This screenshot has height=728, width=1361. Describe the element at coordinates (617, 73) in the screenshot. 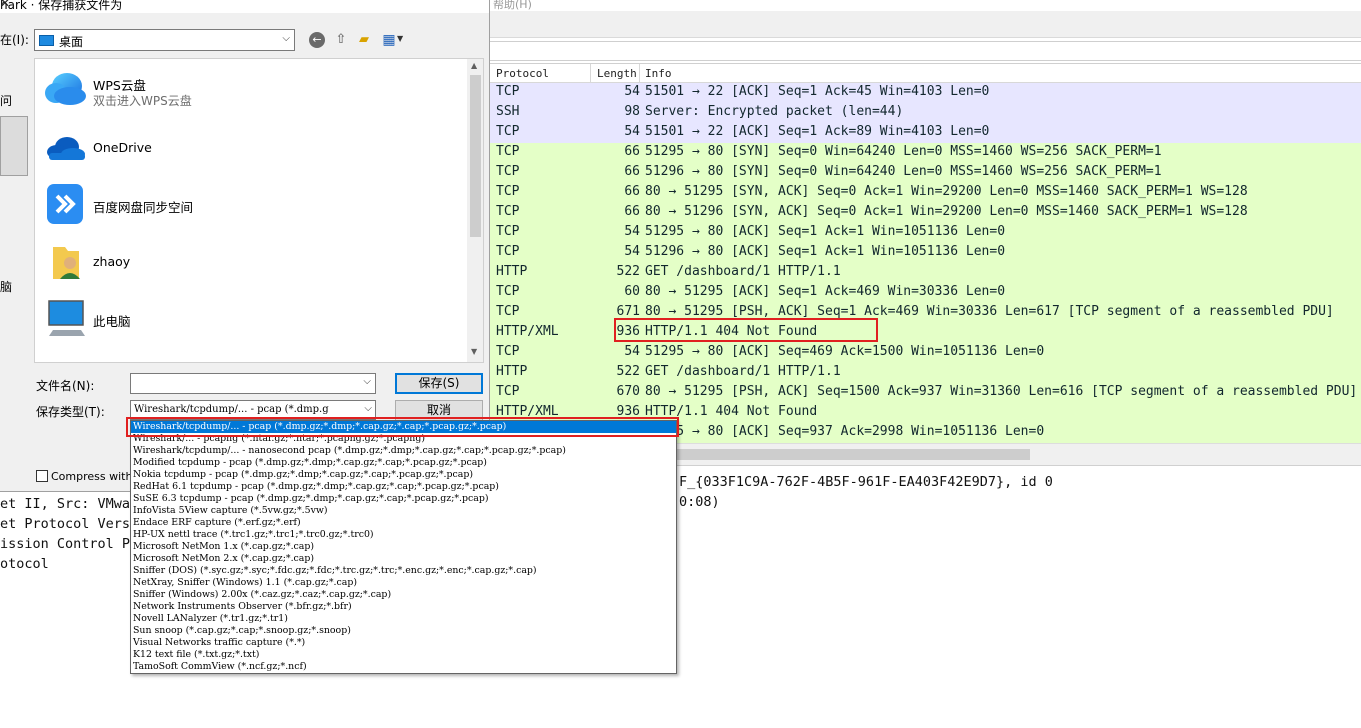

I see `column-length: Length` at that location.